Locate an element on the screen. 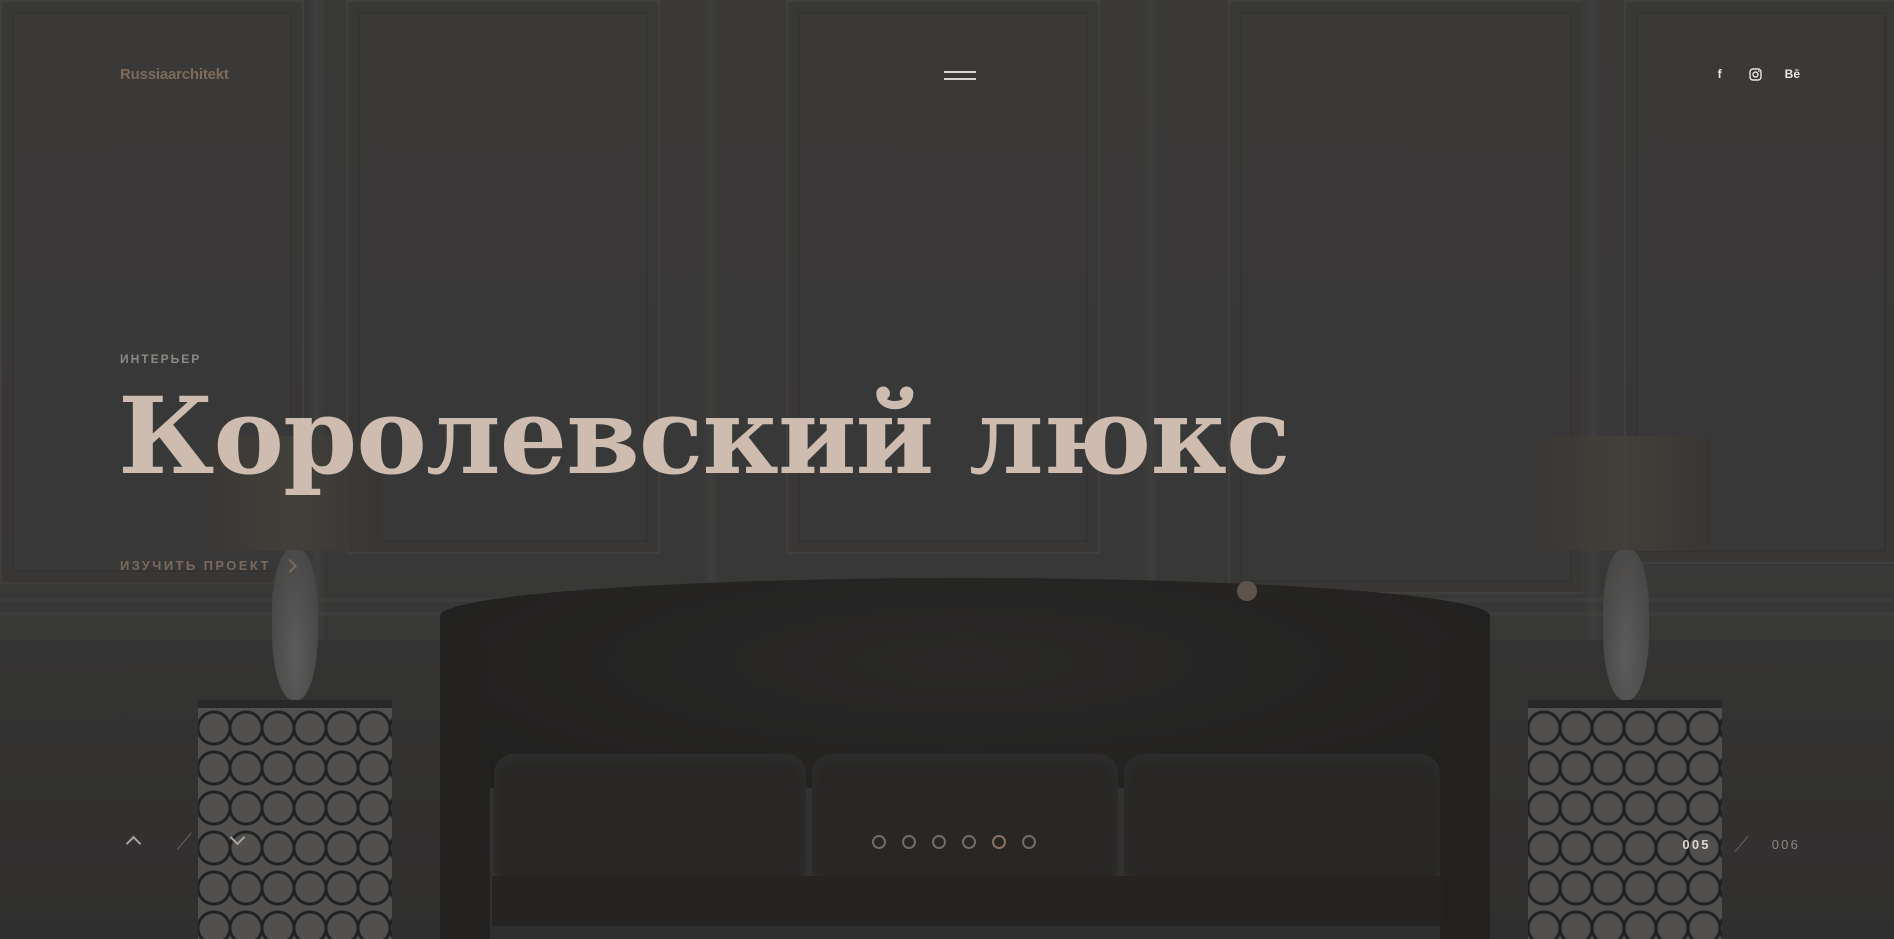  slide-counter: 005 006 is located at coordinates (1741, 844).